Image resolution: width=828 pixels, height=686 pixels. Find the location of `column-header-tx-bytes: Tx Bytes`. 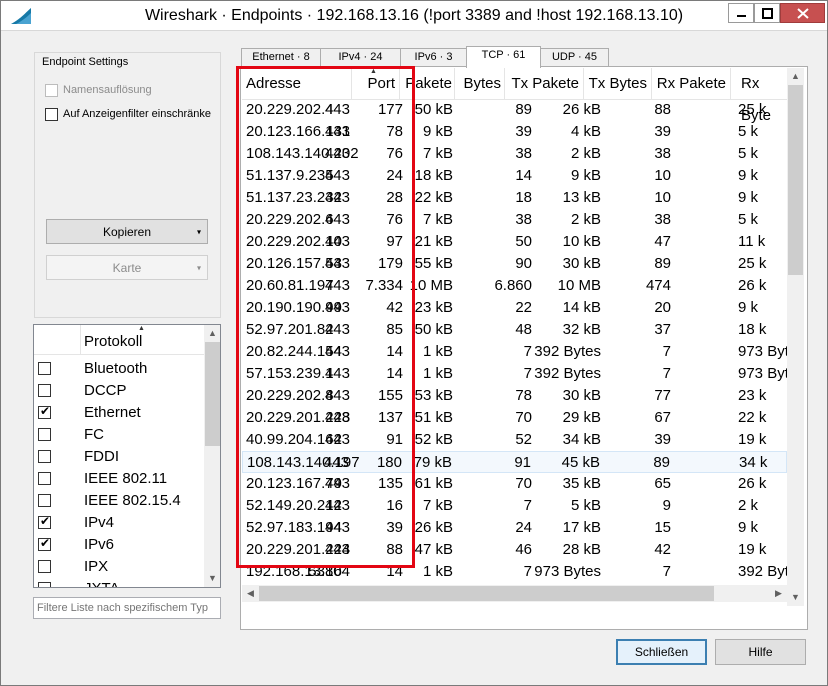

column-header-tx-bytes: Tx Bytes is located at coordinates (618, 84).